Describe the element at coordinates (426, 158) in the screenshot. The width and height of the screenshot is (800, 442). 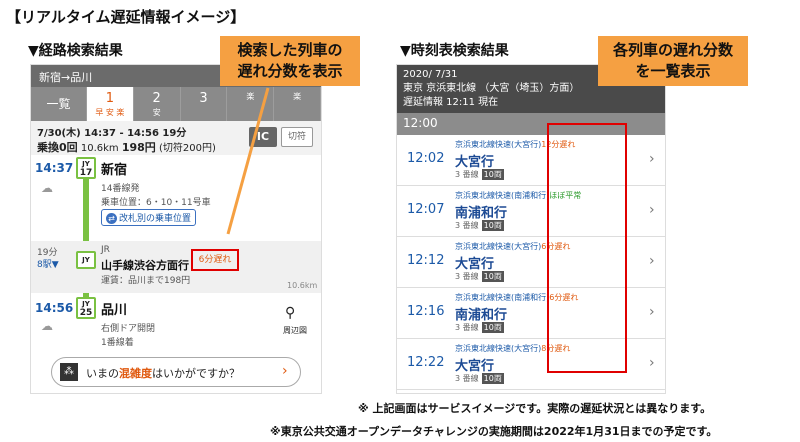
I see `departure-time: 12:02` at that location.